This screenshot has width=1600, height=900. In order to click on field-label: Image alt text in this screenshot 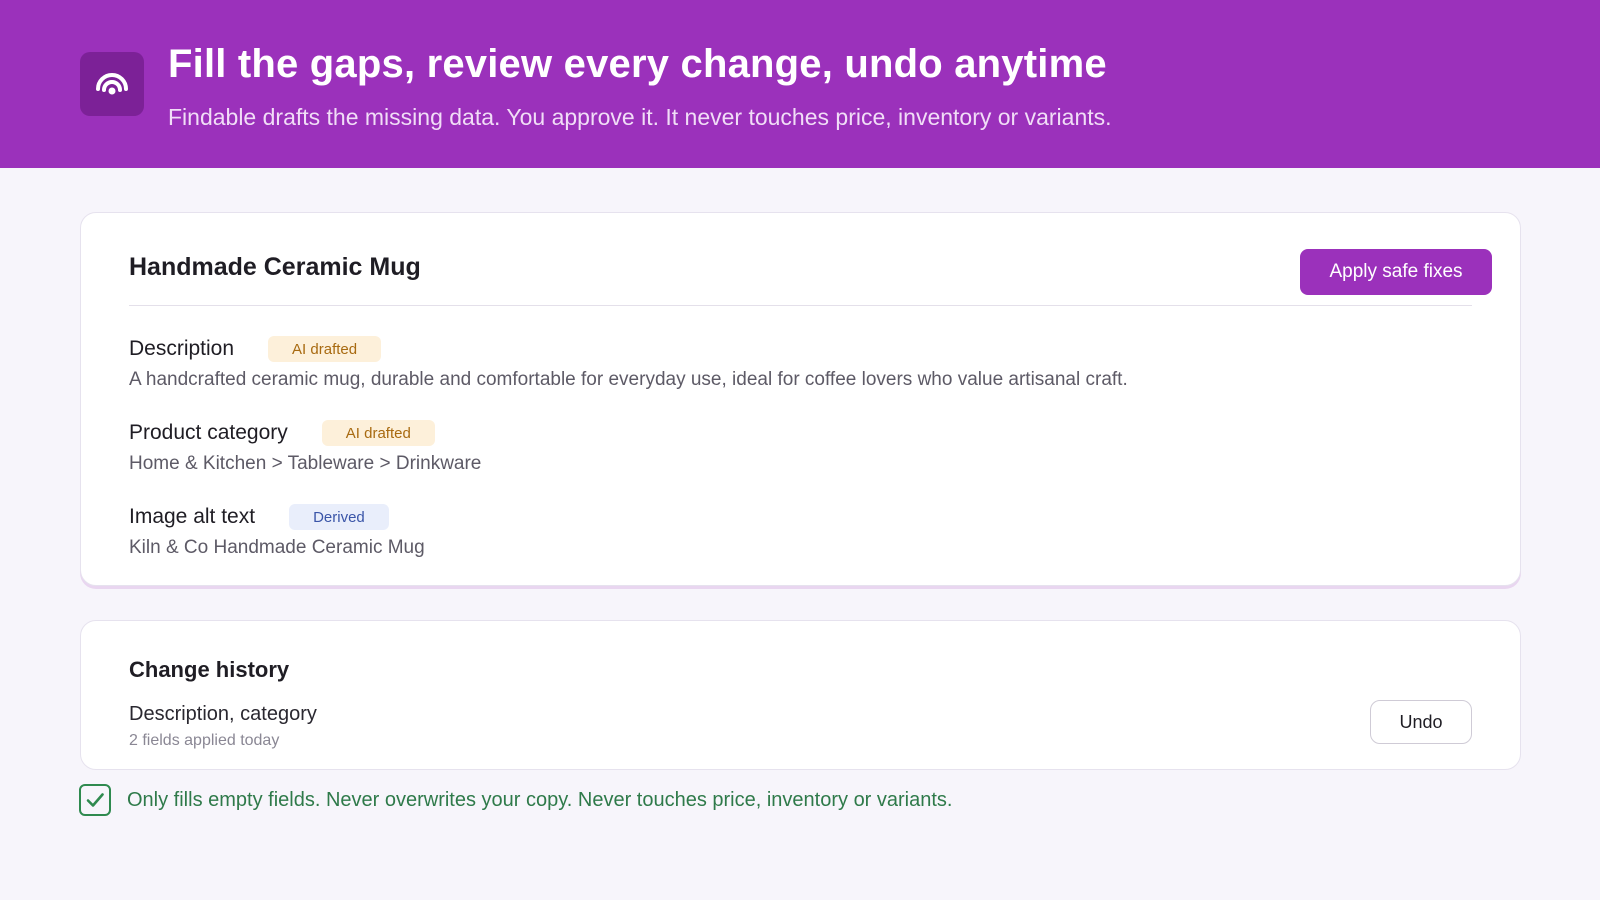, I will do `click(192, 516)`.